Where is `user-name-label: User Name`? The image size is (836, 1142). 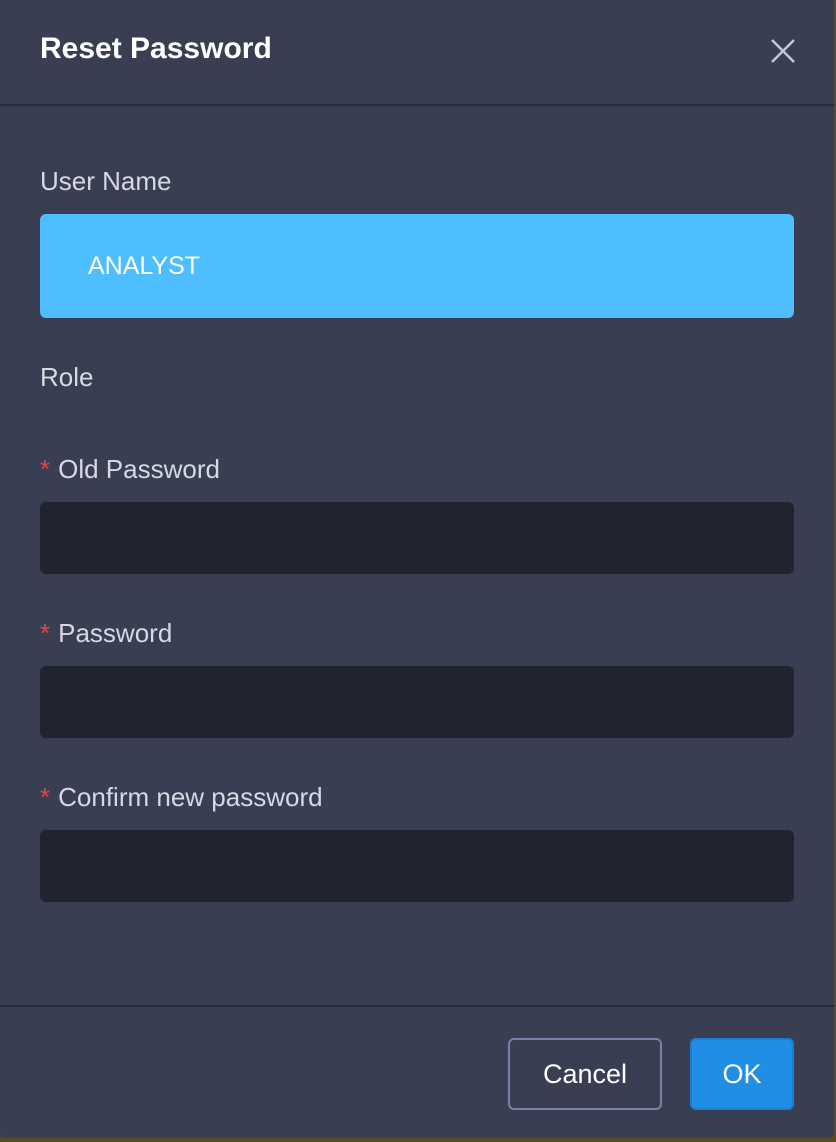 user-name-label: User Name is located at coordinates (106, 181).